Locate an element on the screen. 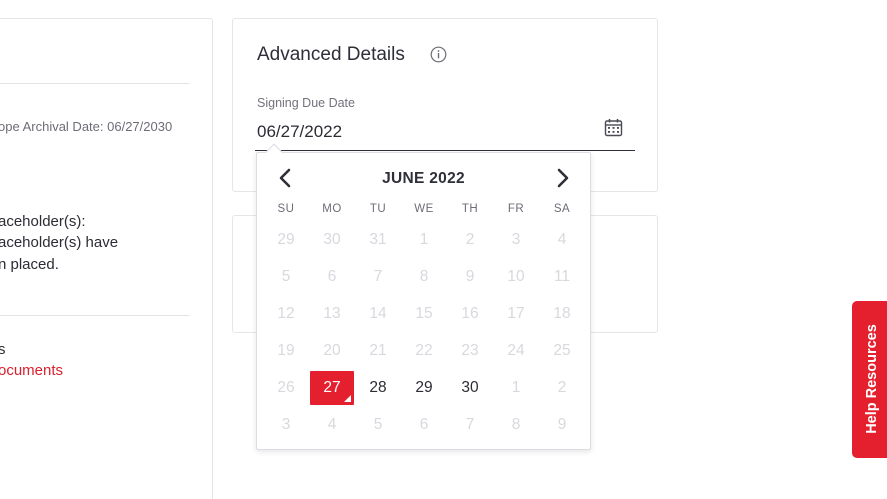  calendar-day: 19 is located at coordinates (286, 350).